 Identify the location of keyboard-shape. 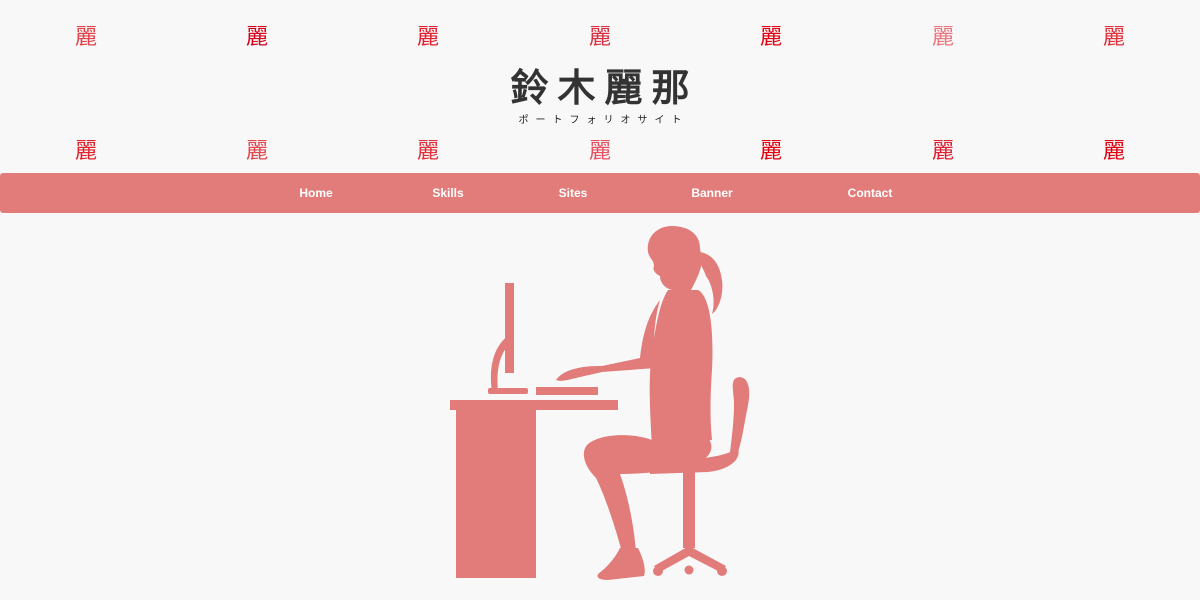
(567, 391).